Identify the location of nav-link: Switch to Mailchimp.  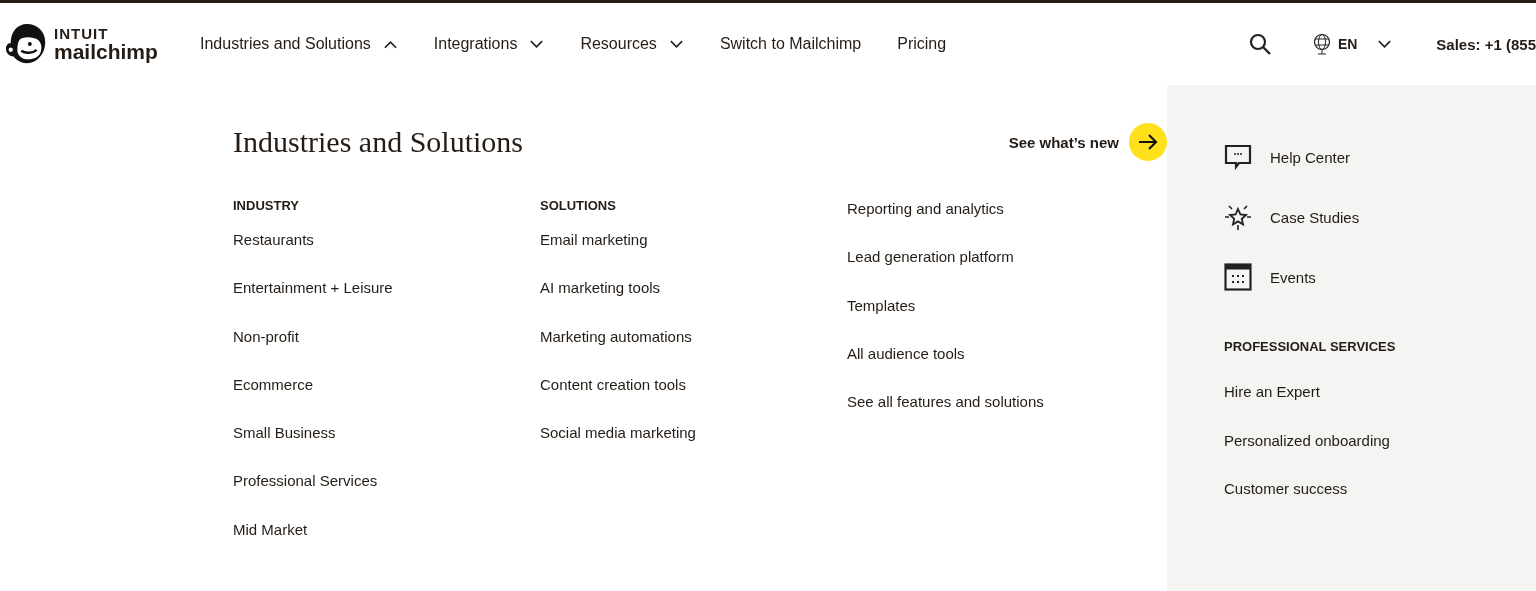
(790, 44).